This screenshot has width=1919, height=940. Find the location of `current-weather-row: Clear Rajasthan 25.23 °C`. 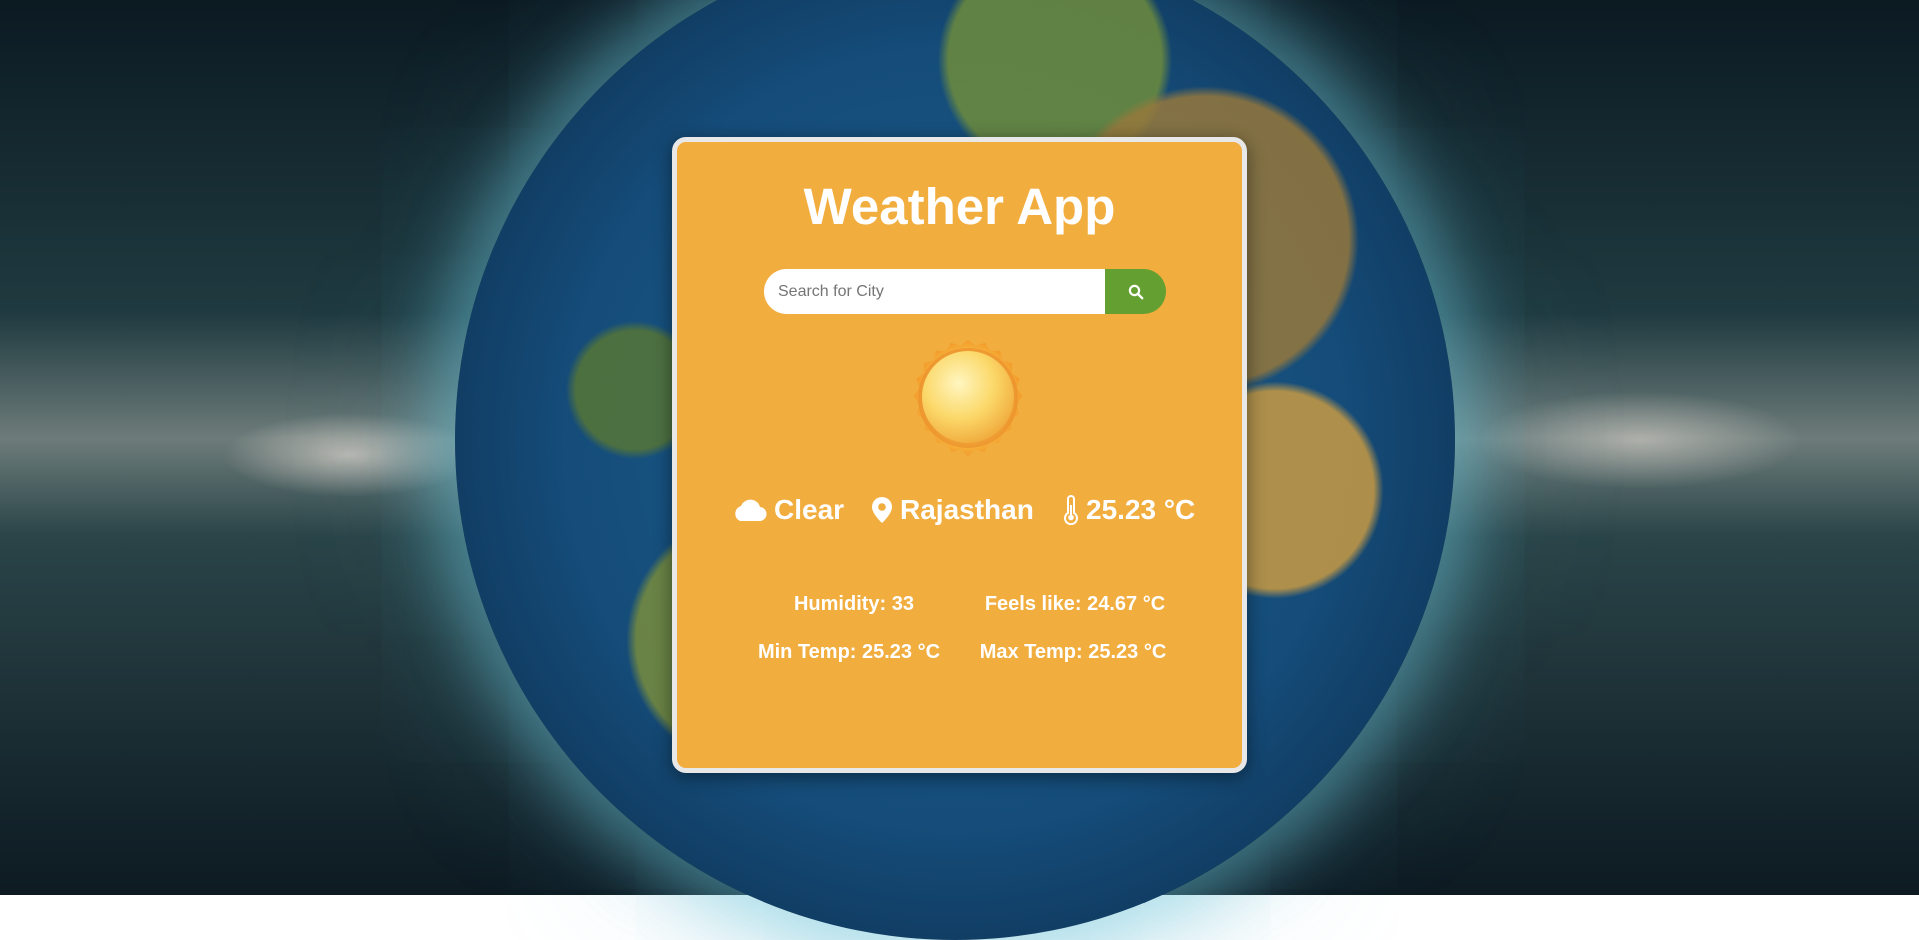

current-weather-row: Clear Rajasthan 25.23 °C is located at coordinates (959, 510).